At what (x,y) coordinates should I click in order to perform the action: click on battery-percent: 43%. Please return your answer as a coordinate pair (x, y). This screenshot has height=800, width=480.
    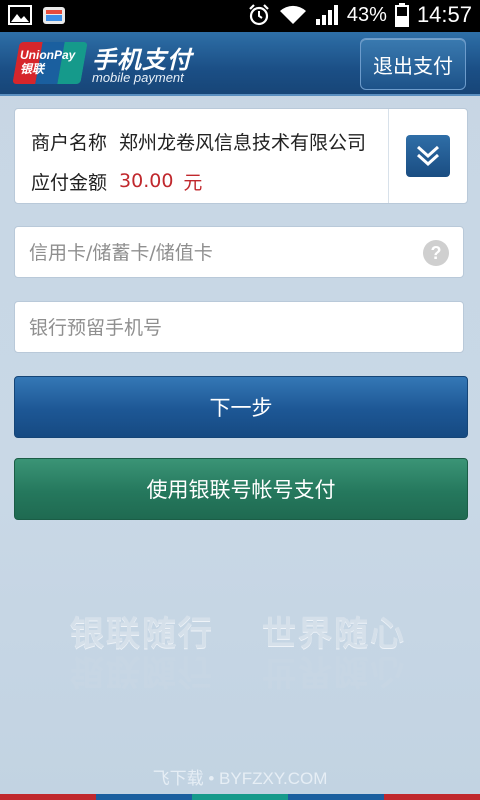
    Looking at the image, I should click on (366, 14).